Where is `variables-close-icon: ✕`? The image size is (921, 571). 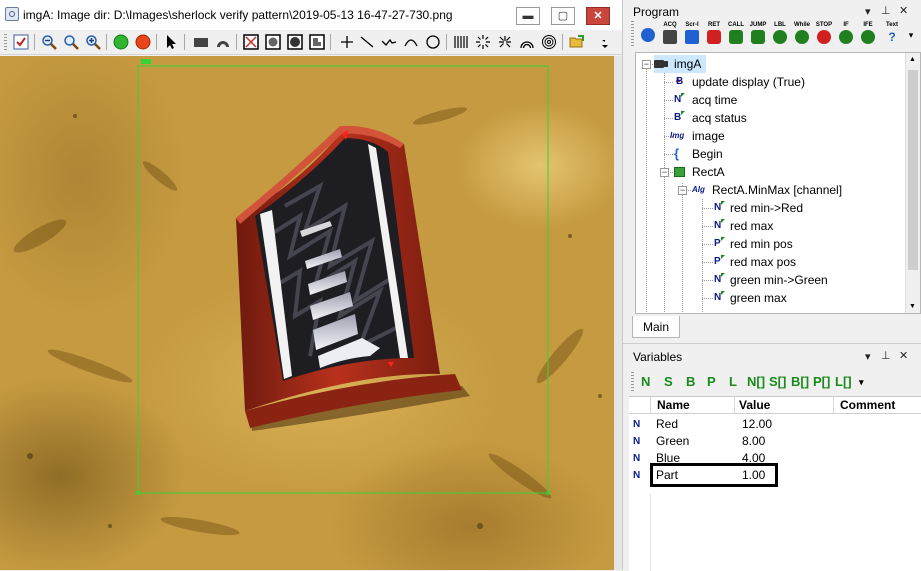
variables-close-icon: ✕ is located at coordinates (903, 355).